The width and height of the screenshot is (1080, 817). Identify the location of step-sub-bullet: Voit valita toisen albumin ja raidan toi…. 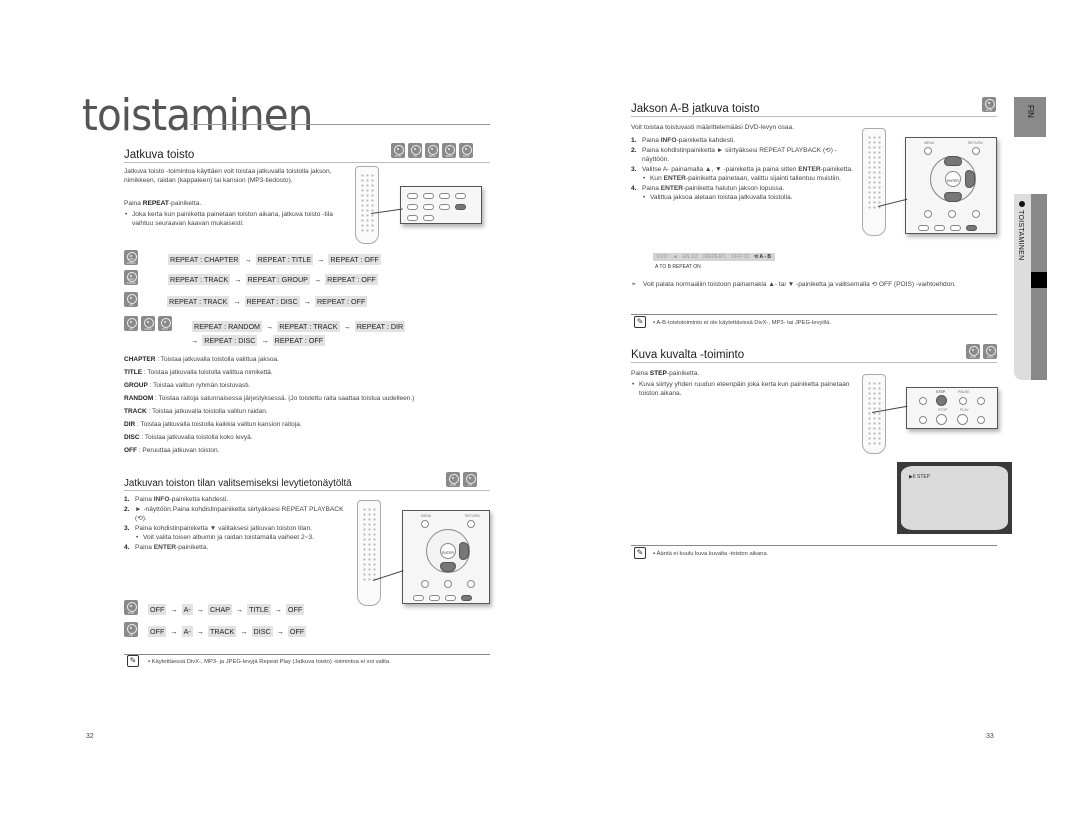
(243, 538).